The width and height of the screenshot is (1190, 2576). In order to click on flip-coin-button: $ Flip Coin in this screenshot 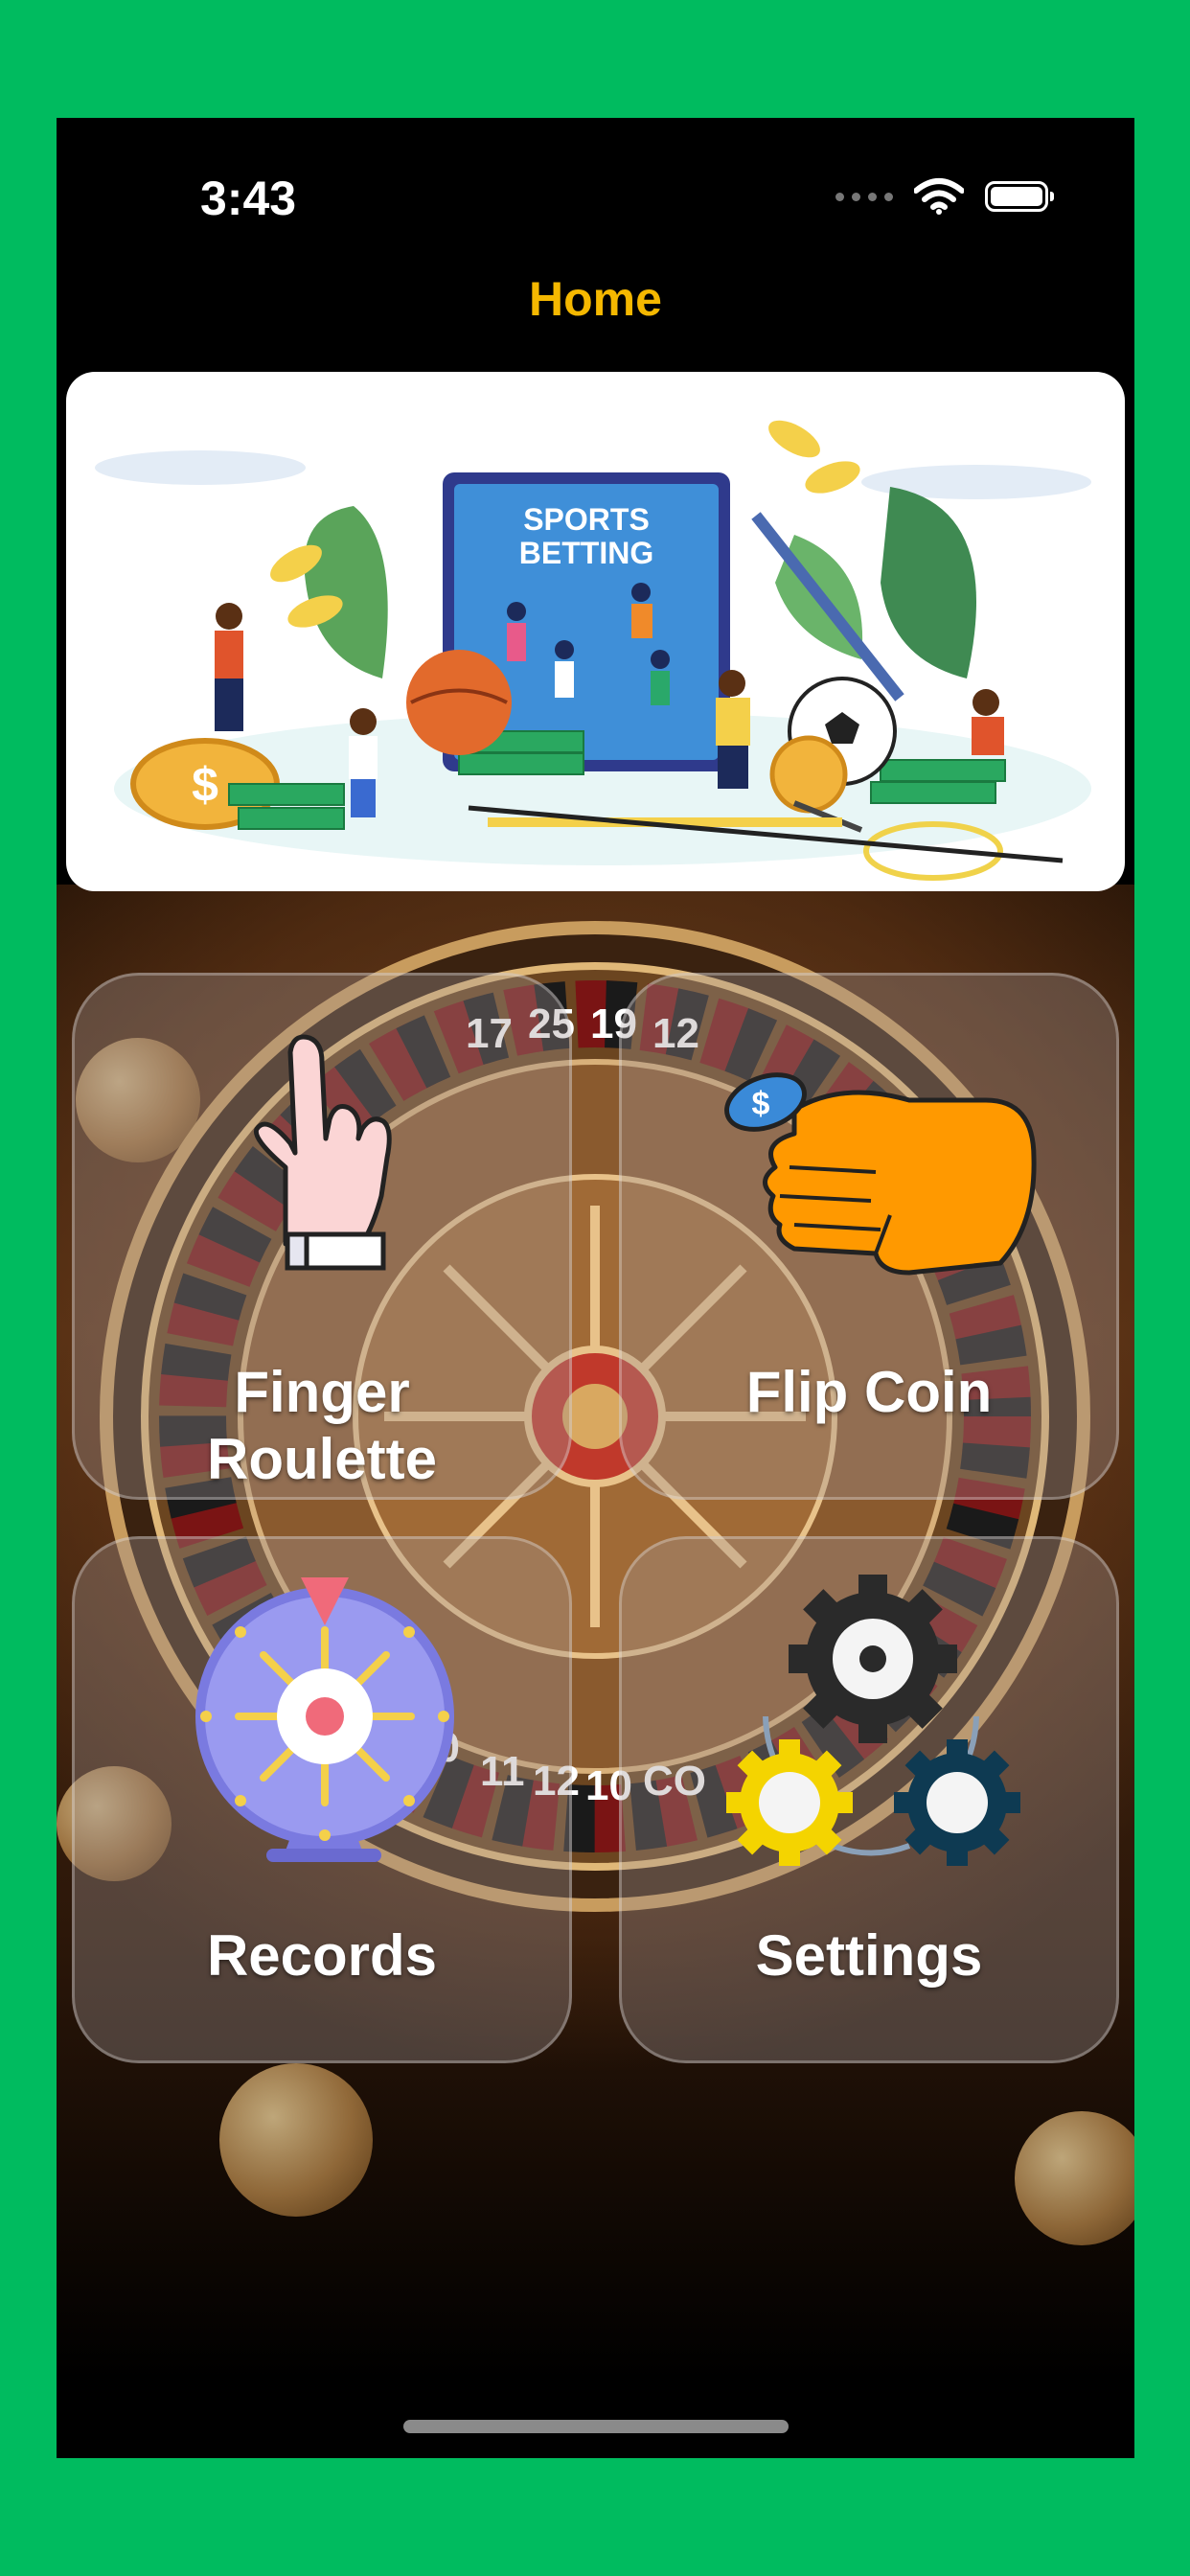, I will do `click(869, 1236)`.